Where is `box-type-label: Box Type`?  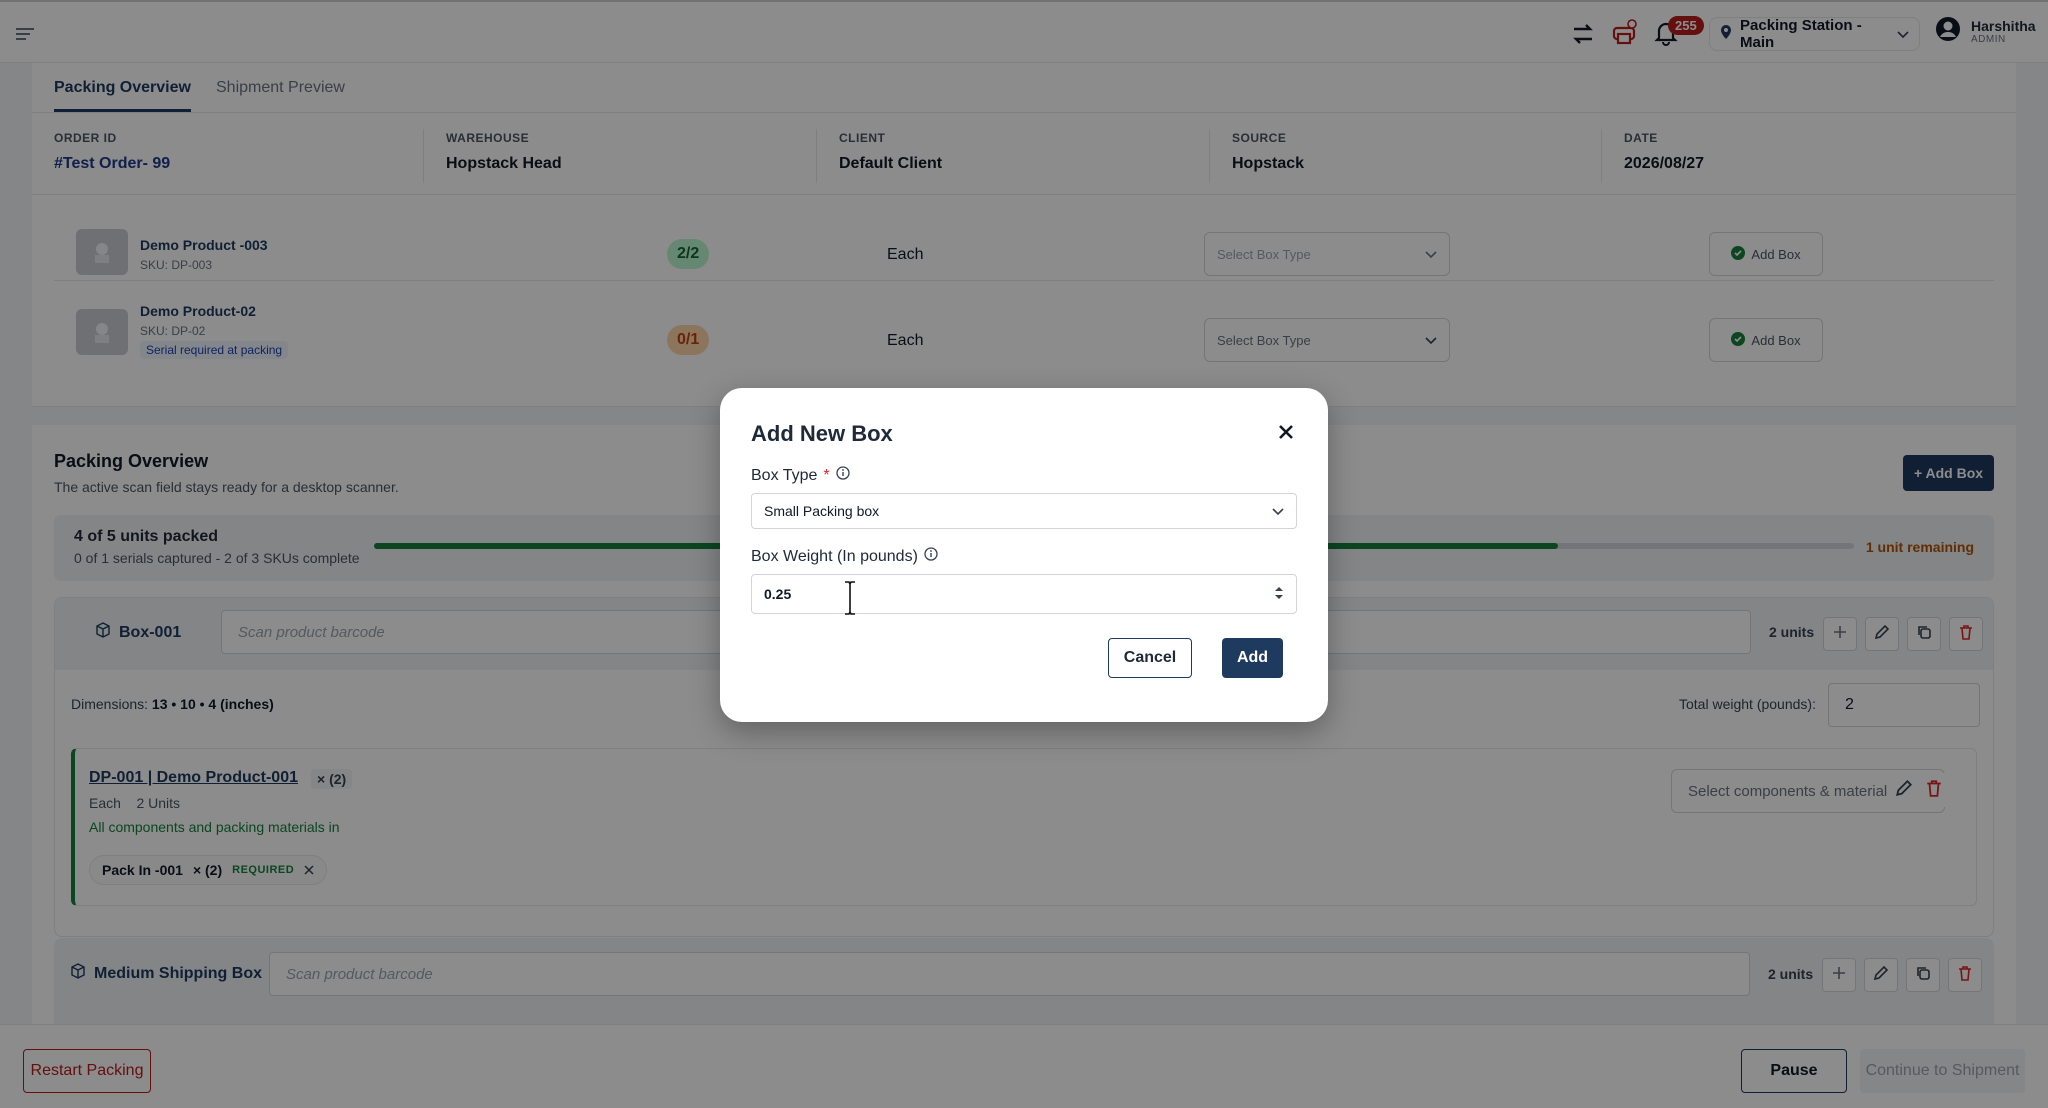
box-type-label: Box Type is located at coordinates (784, 475).